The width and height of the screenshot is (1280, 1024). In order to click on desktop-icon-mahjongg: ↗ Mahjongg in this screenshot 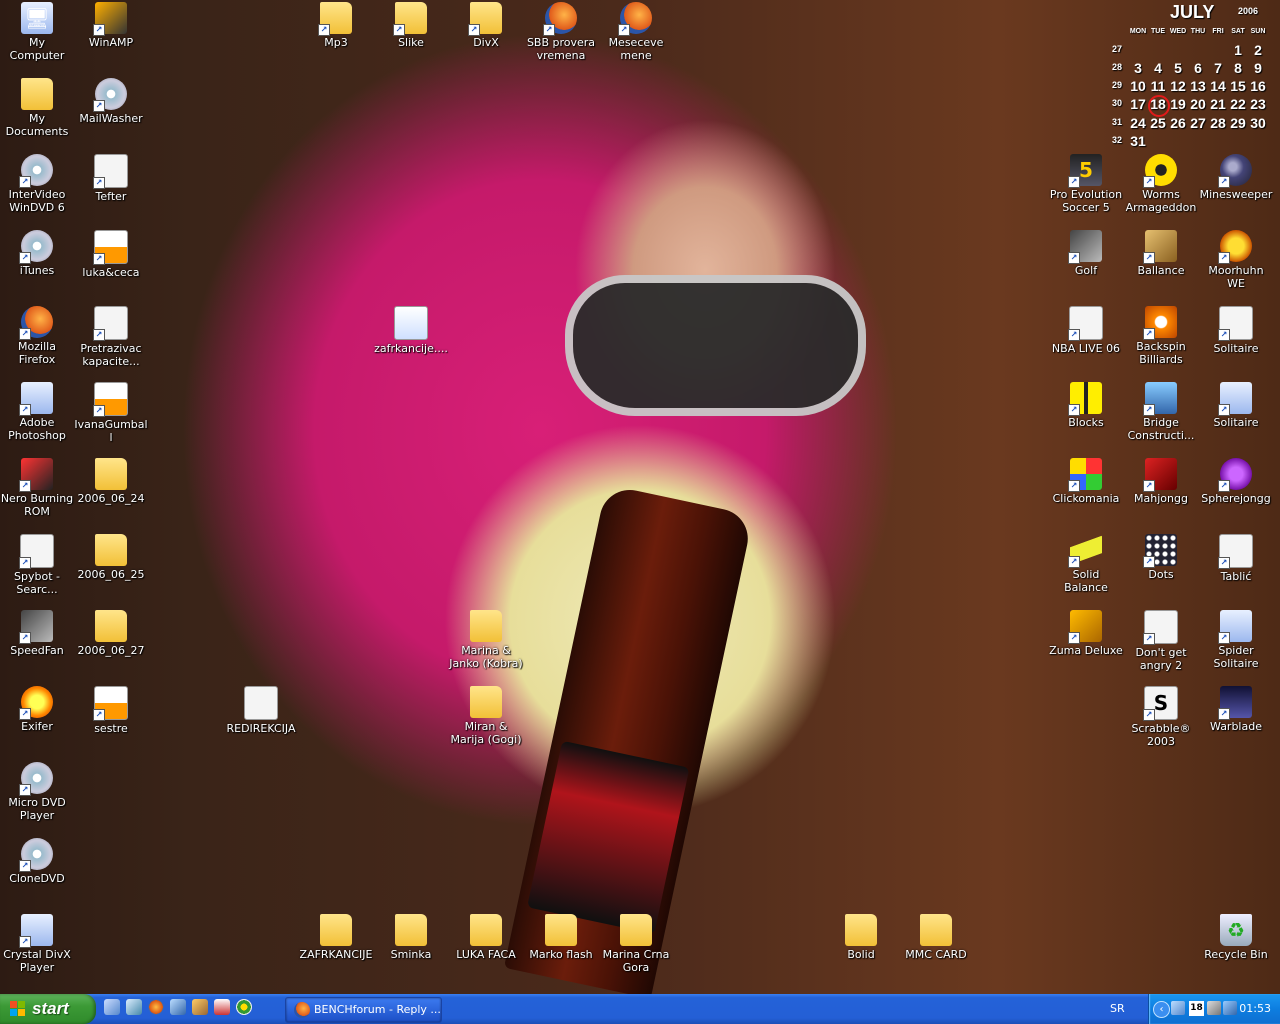, I will do `click(1161, 481)`.